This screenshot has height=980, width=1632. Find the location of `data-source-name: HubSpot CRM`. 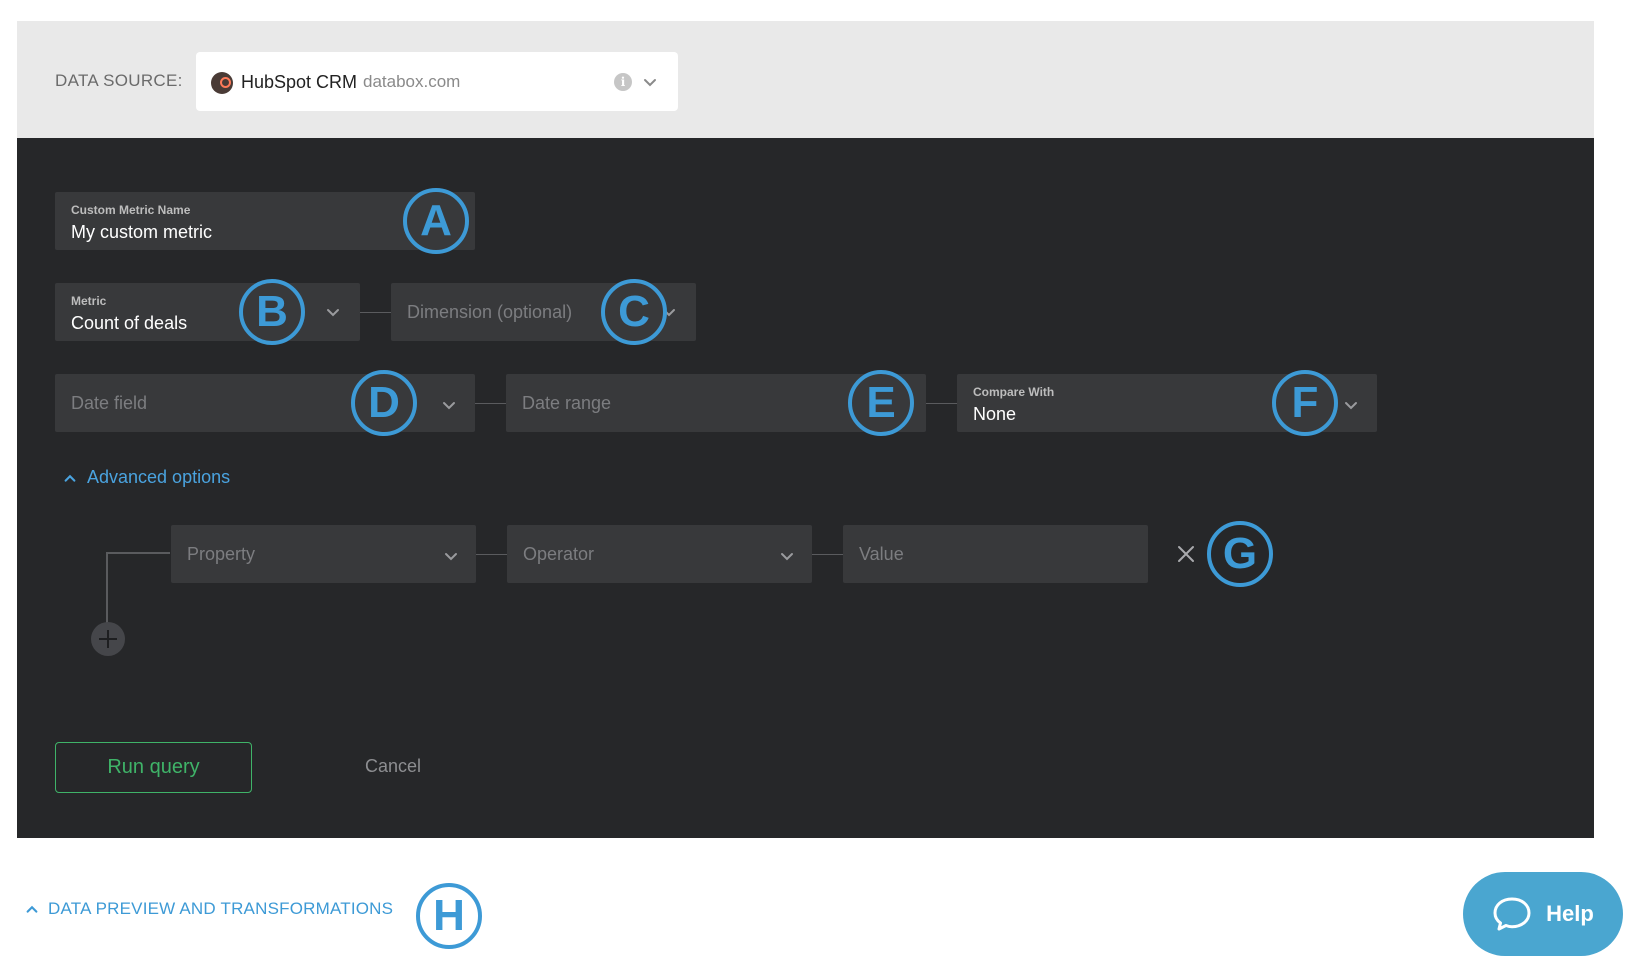

data-source-name: HubSpot CRM is located at coordinates (299, 82).